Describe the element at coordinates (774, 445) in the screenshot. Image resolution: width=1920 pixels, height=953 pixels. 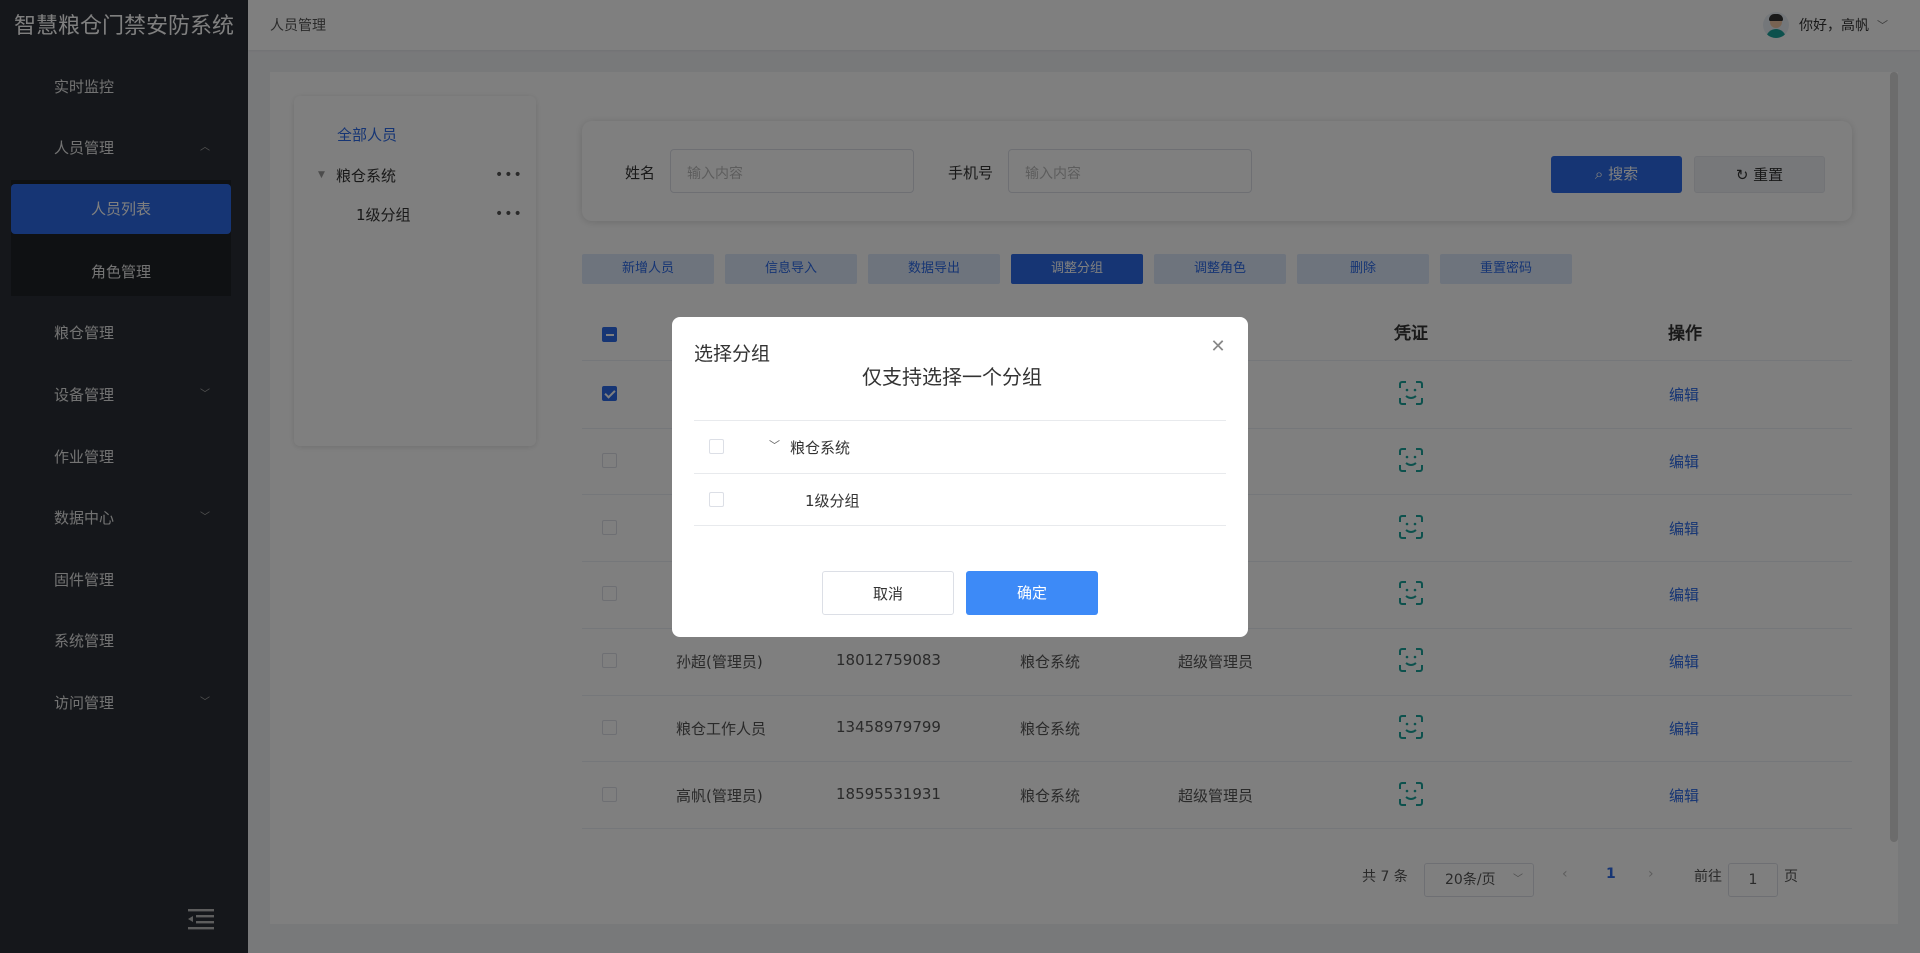
I see `chevron-down-icon: ﹀` at that location.